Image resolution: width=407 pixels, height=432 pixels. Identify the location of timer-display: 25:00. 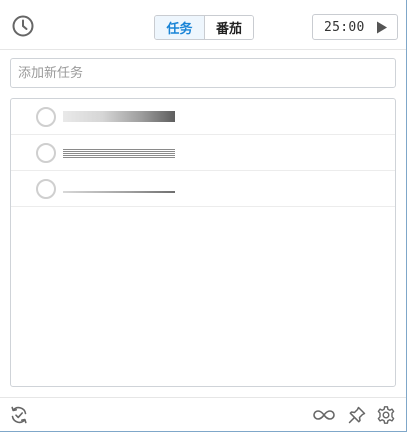
(344, 27).